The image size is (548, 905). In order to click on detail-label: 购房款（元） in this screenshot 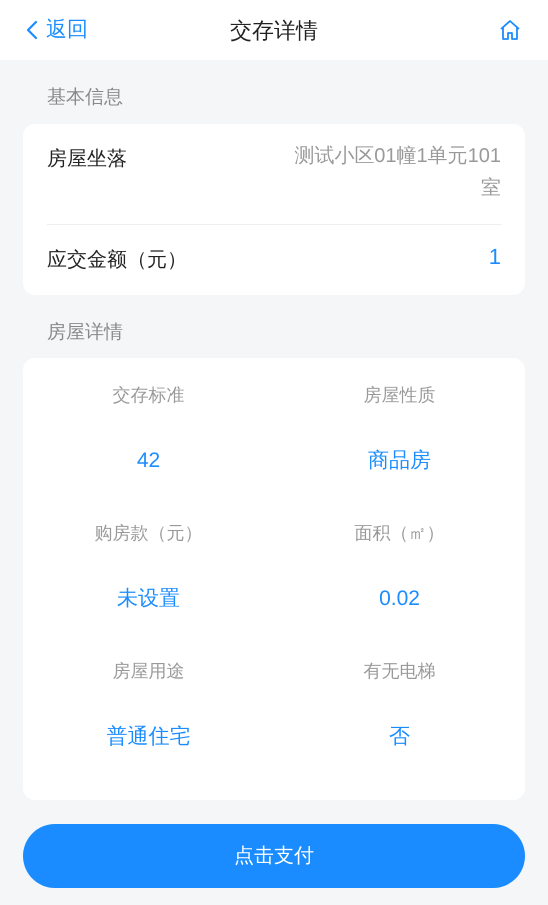, I will do `click(148, 533)`.